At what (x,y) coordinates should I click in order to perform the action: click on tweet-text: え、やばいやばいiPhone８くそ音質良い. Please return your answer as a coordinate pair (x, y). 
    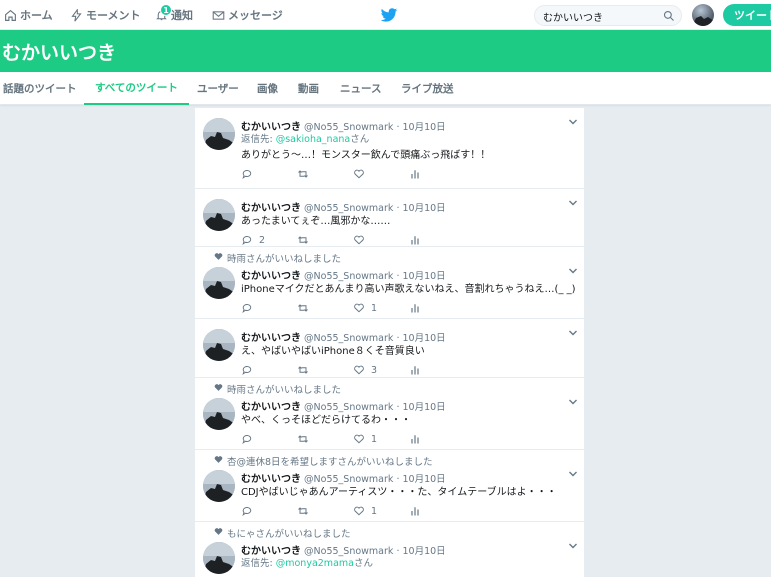
    Looking at the image, I should click on (333, 351).